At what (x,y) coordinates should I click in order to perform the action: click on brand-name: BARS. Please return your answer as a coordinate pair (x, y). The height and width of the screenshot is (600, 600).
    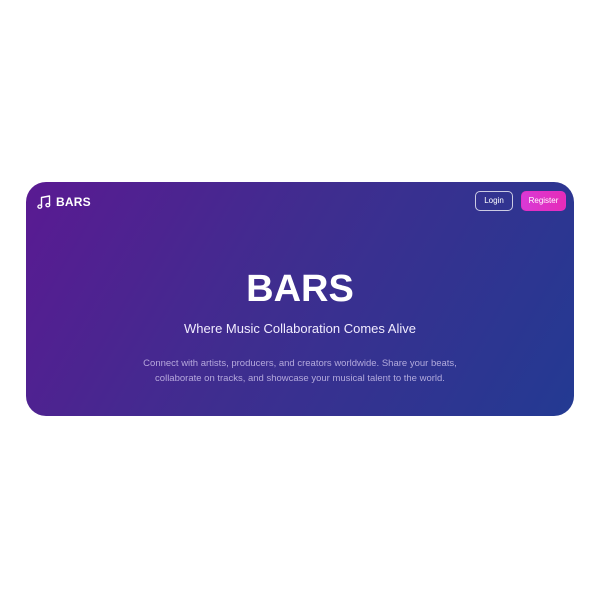
    Looking at the image, I should click on (73, 202).